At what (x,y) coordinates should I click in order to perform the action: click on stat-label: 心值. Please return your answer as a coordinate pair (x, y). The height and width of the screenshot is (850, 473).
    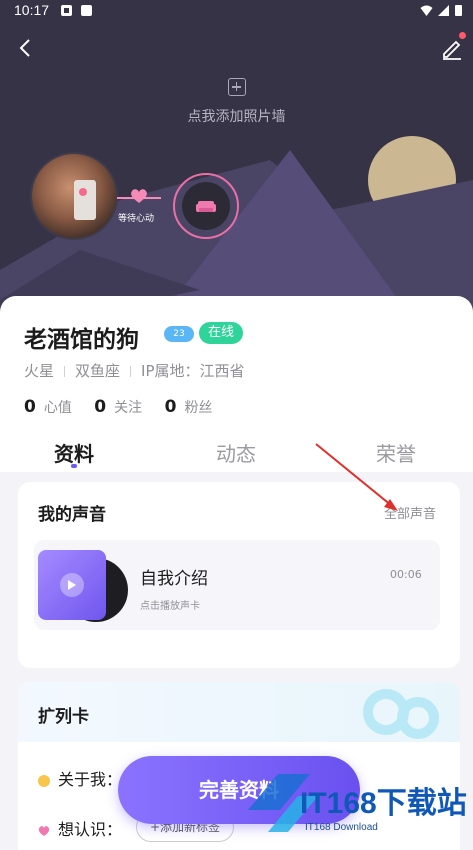
    Looking at the image, I should click on (57, 408).